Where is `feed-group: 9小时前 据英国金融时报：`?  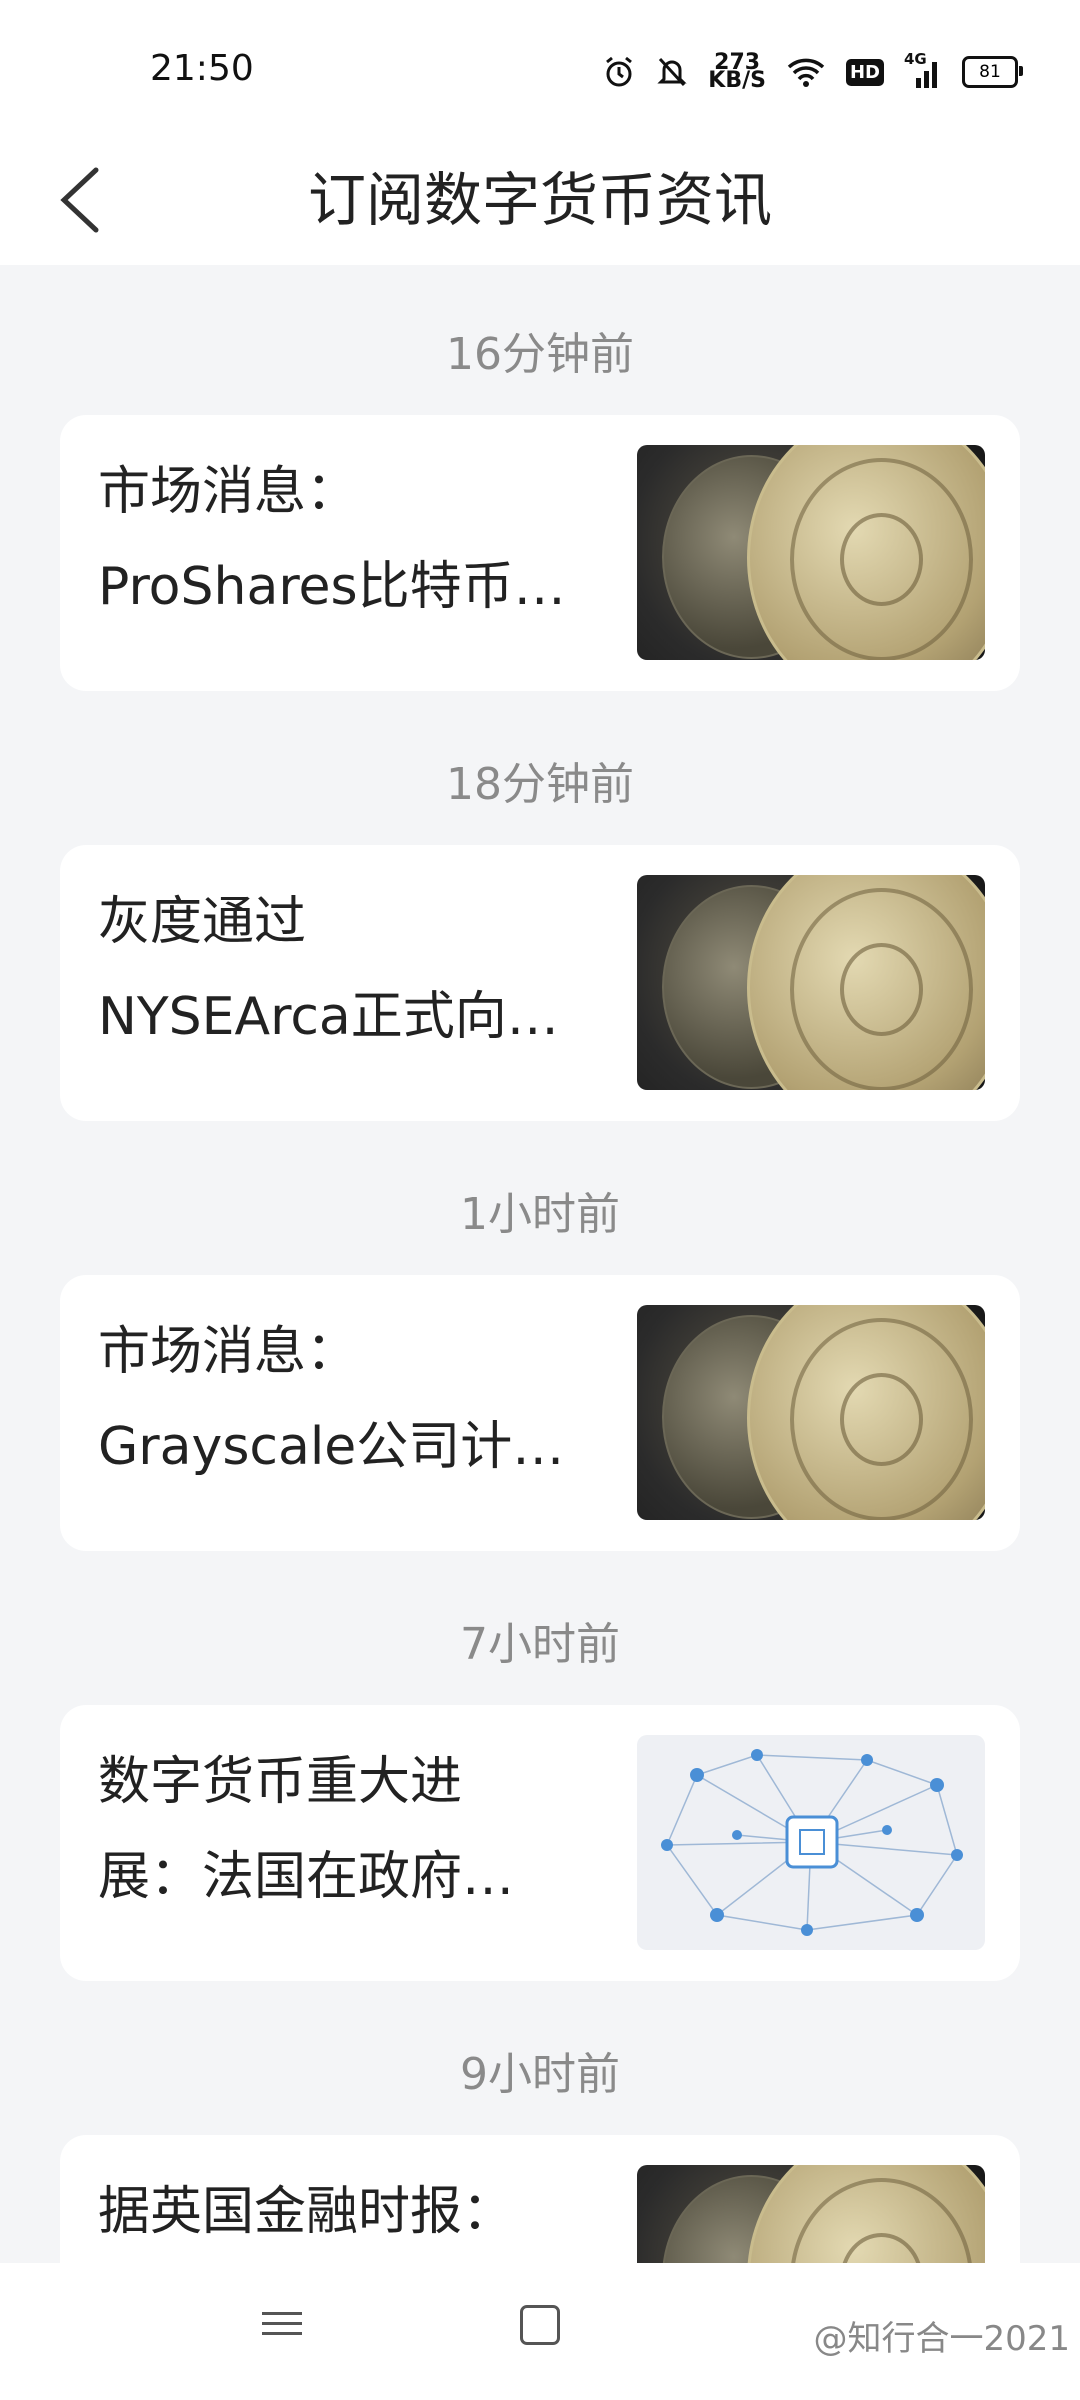 feed-group: 9小时前 据英国金融时报： is located at coordinates (540, 2154).